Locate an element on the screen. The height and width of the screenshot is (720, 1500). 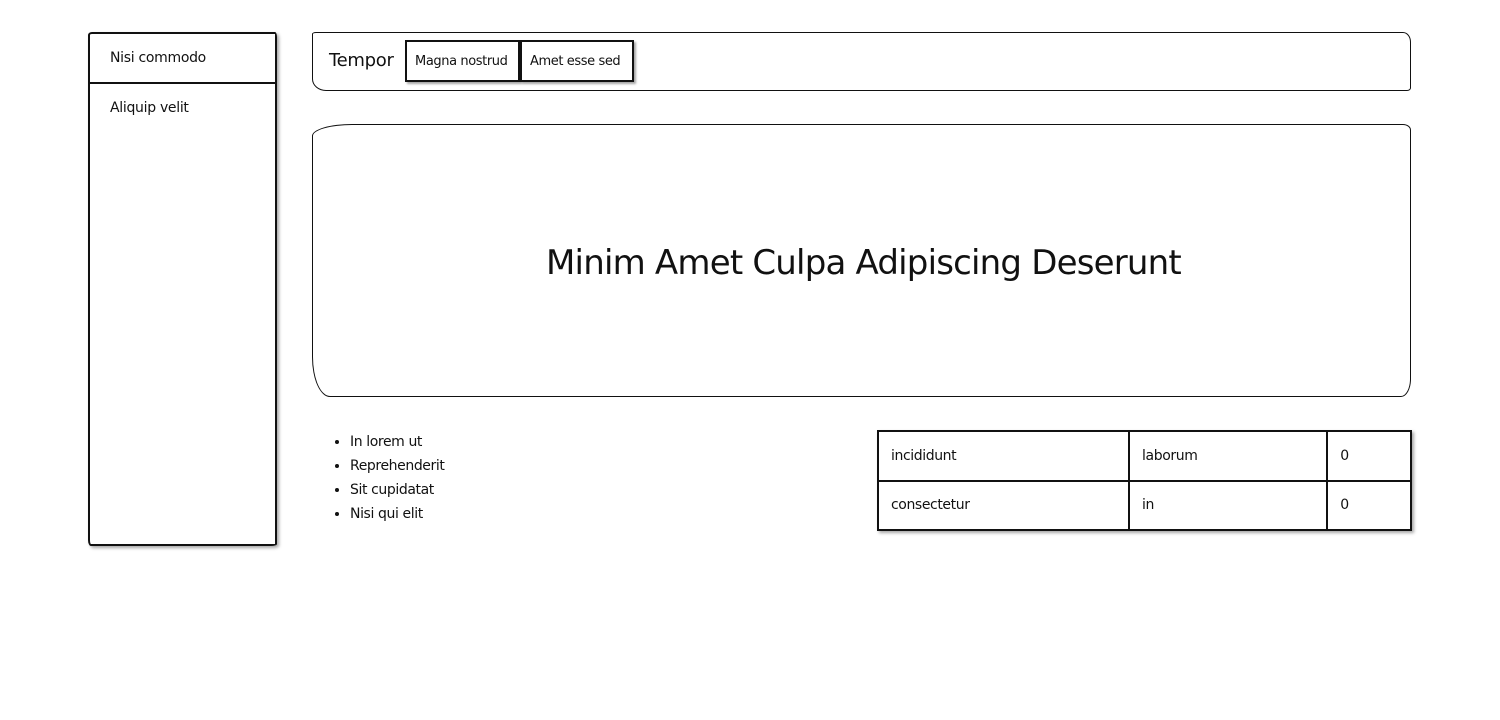
table-row: incididunt laborum 0 is located at coordinates (1144, 456).